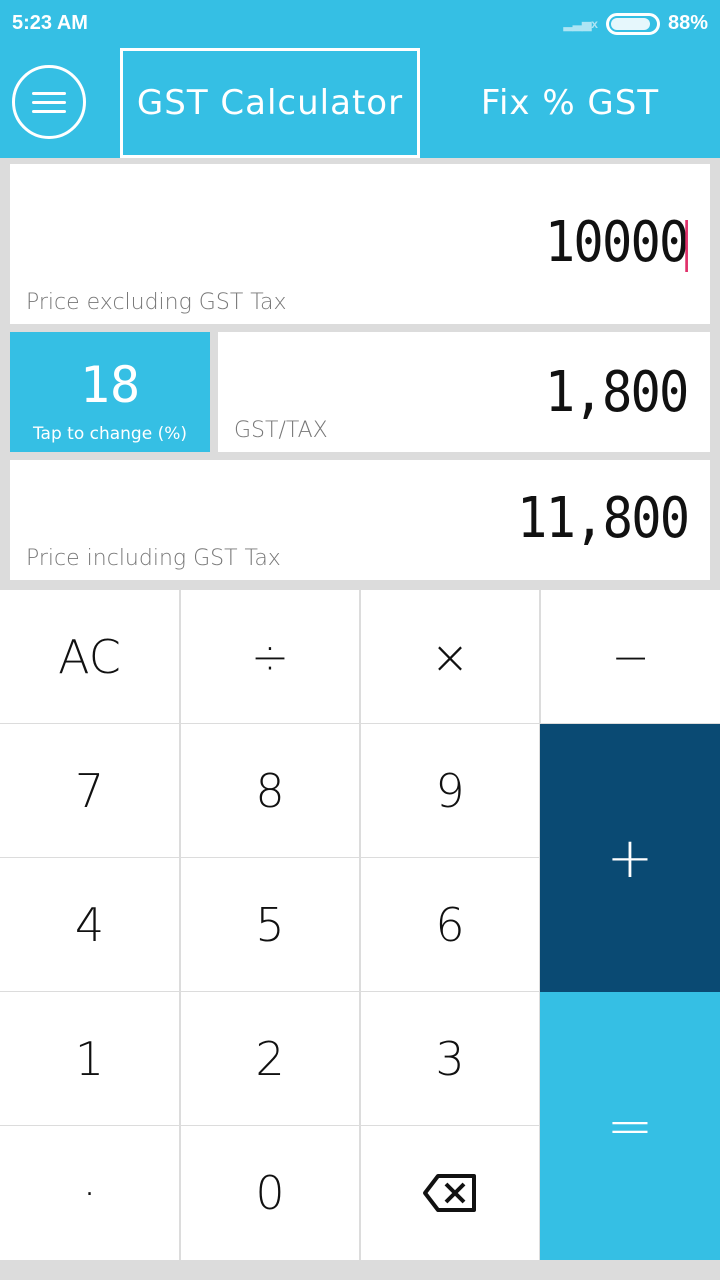 The height and width of the screenshot is (1280, 720). I want to click on key-decimal: ·, so click(89, 1193).